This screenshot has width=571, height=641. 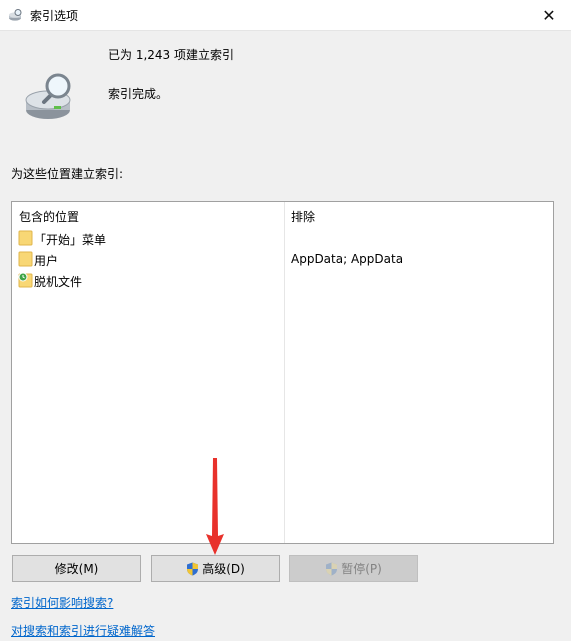 I want to click on modify-button-label: 修改(M), so click(x=76, y=569).